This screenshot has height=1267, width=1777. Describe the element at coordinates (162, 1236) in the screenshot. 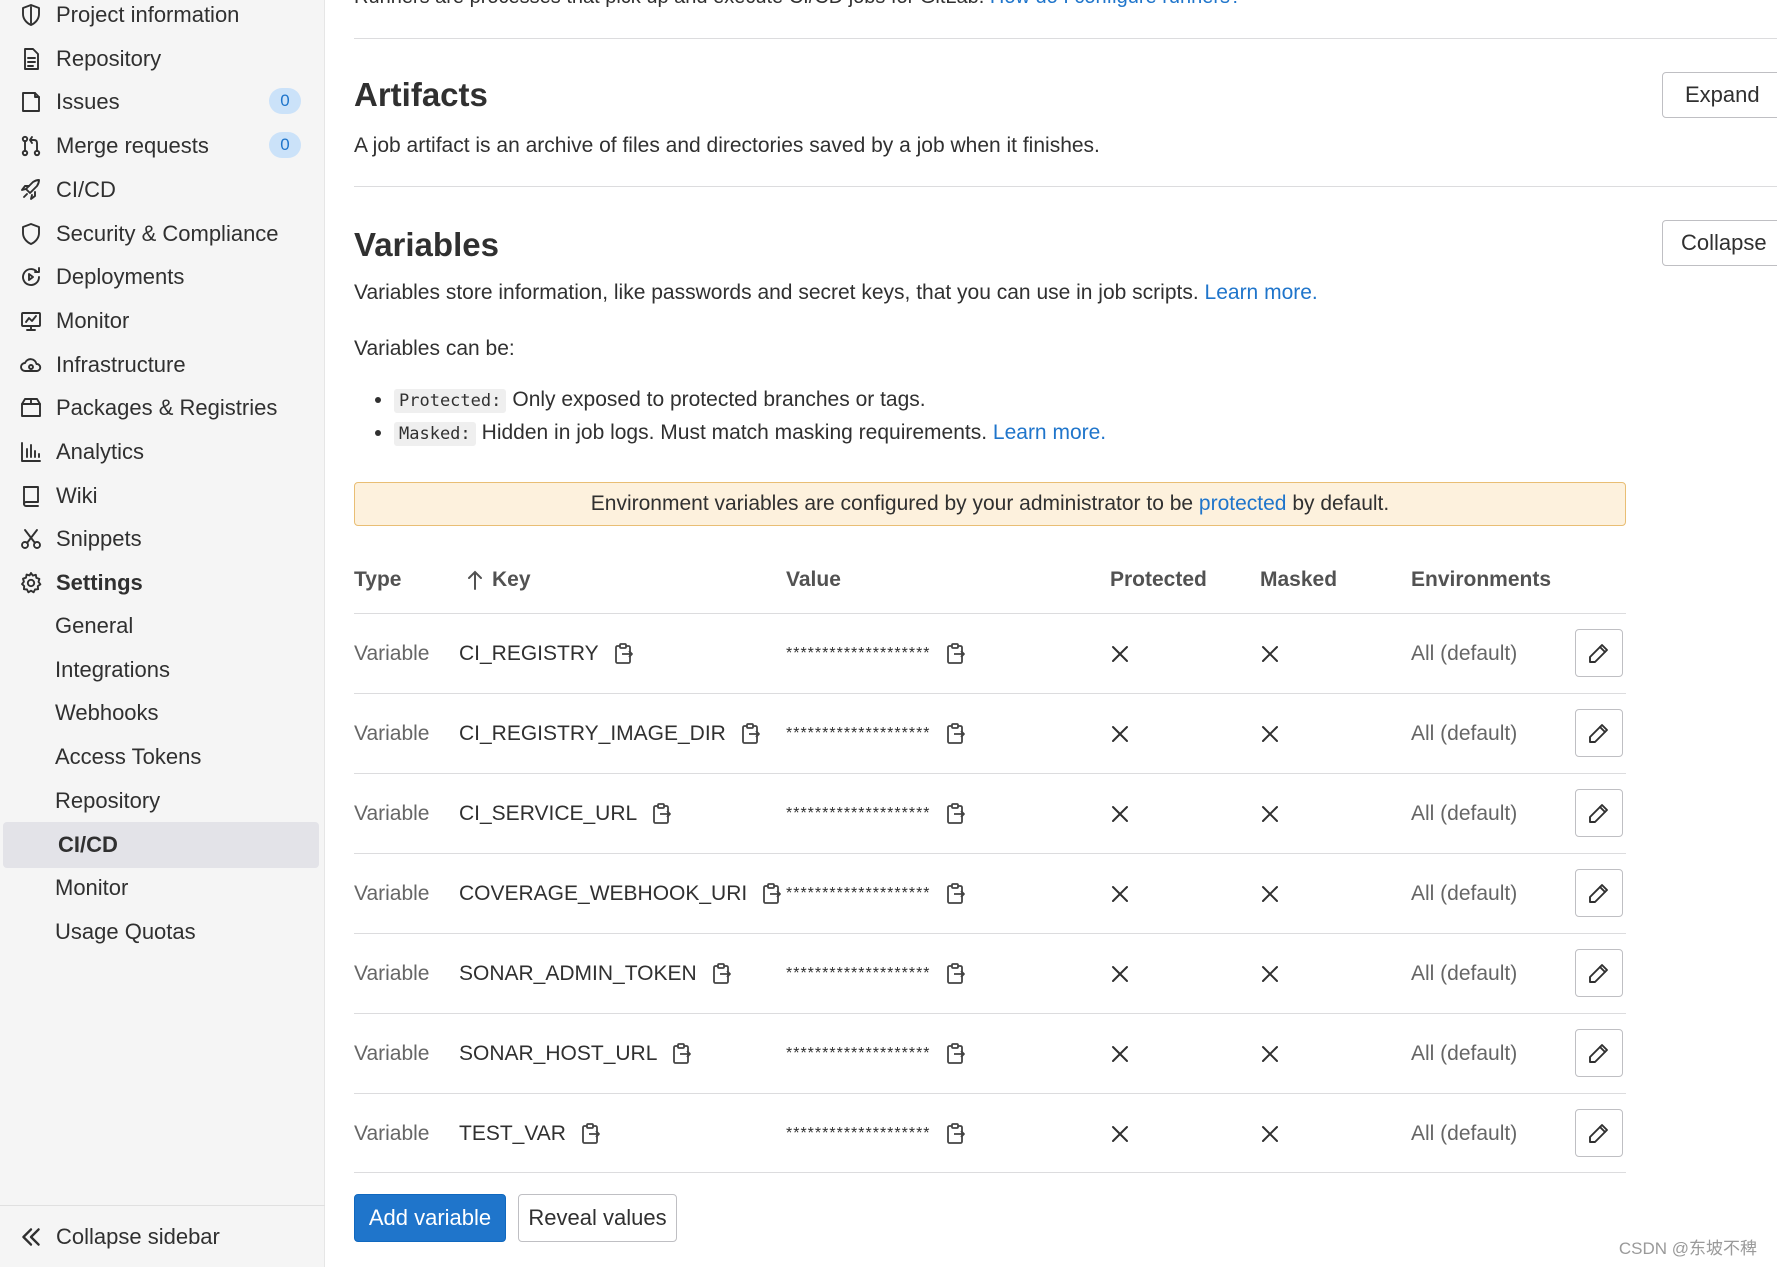

I see `collapse-sidebar-button: Collapse sidebar` at that location.